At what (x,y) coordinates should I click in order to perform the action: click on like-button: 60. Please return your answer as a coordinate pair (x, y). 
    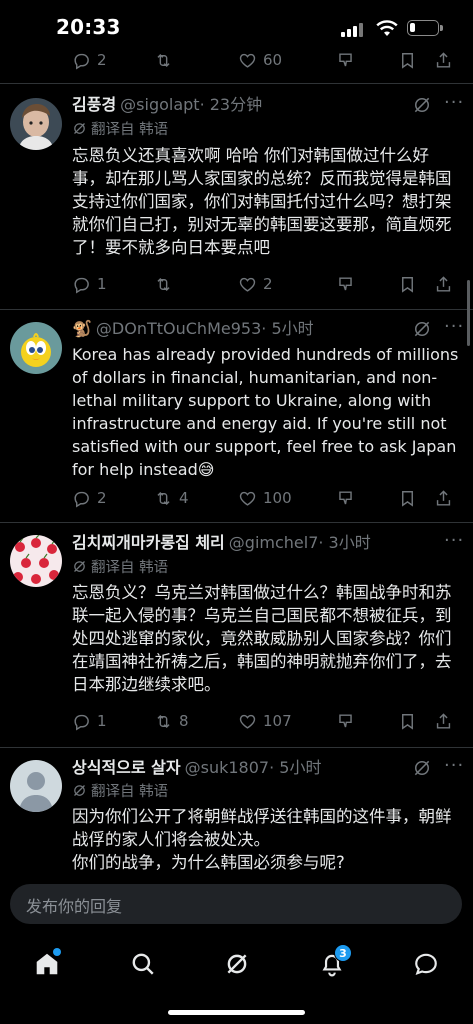
    Looking at the image, I should click on (260, 60).